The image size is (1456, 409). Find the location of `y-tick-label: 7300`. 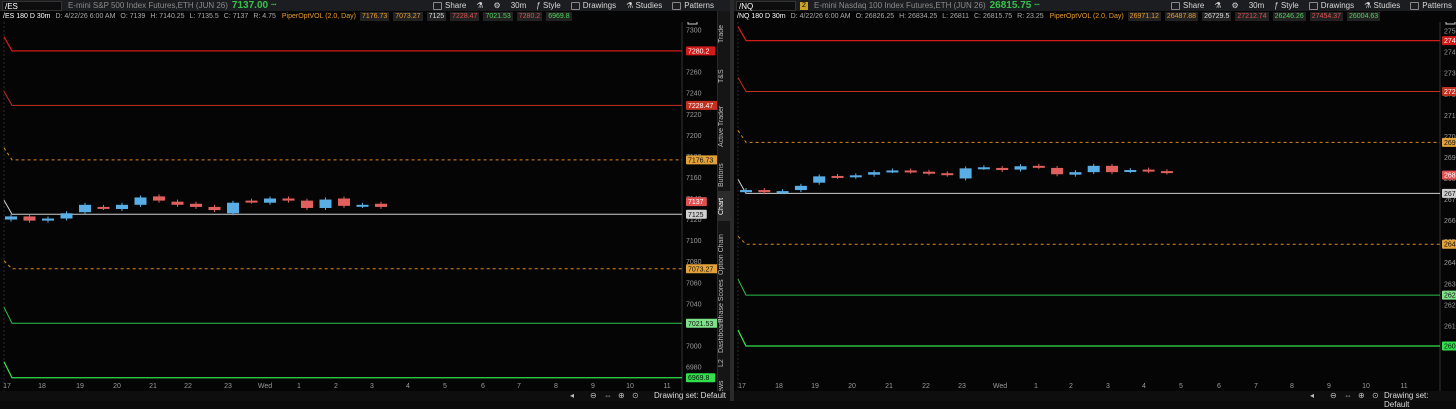

y-tick-label: 7300 is located at coordinates (694, 31).